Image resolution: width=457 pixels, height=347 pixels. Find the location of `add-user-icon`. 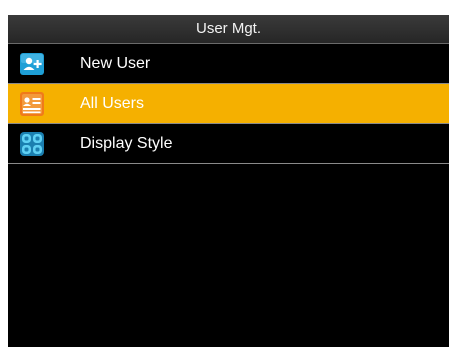

add-user-icon is located at coordinates (32, 64).